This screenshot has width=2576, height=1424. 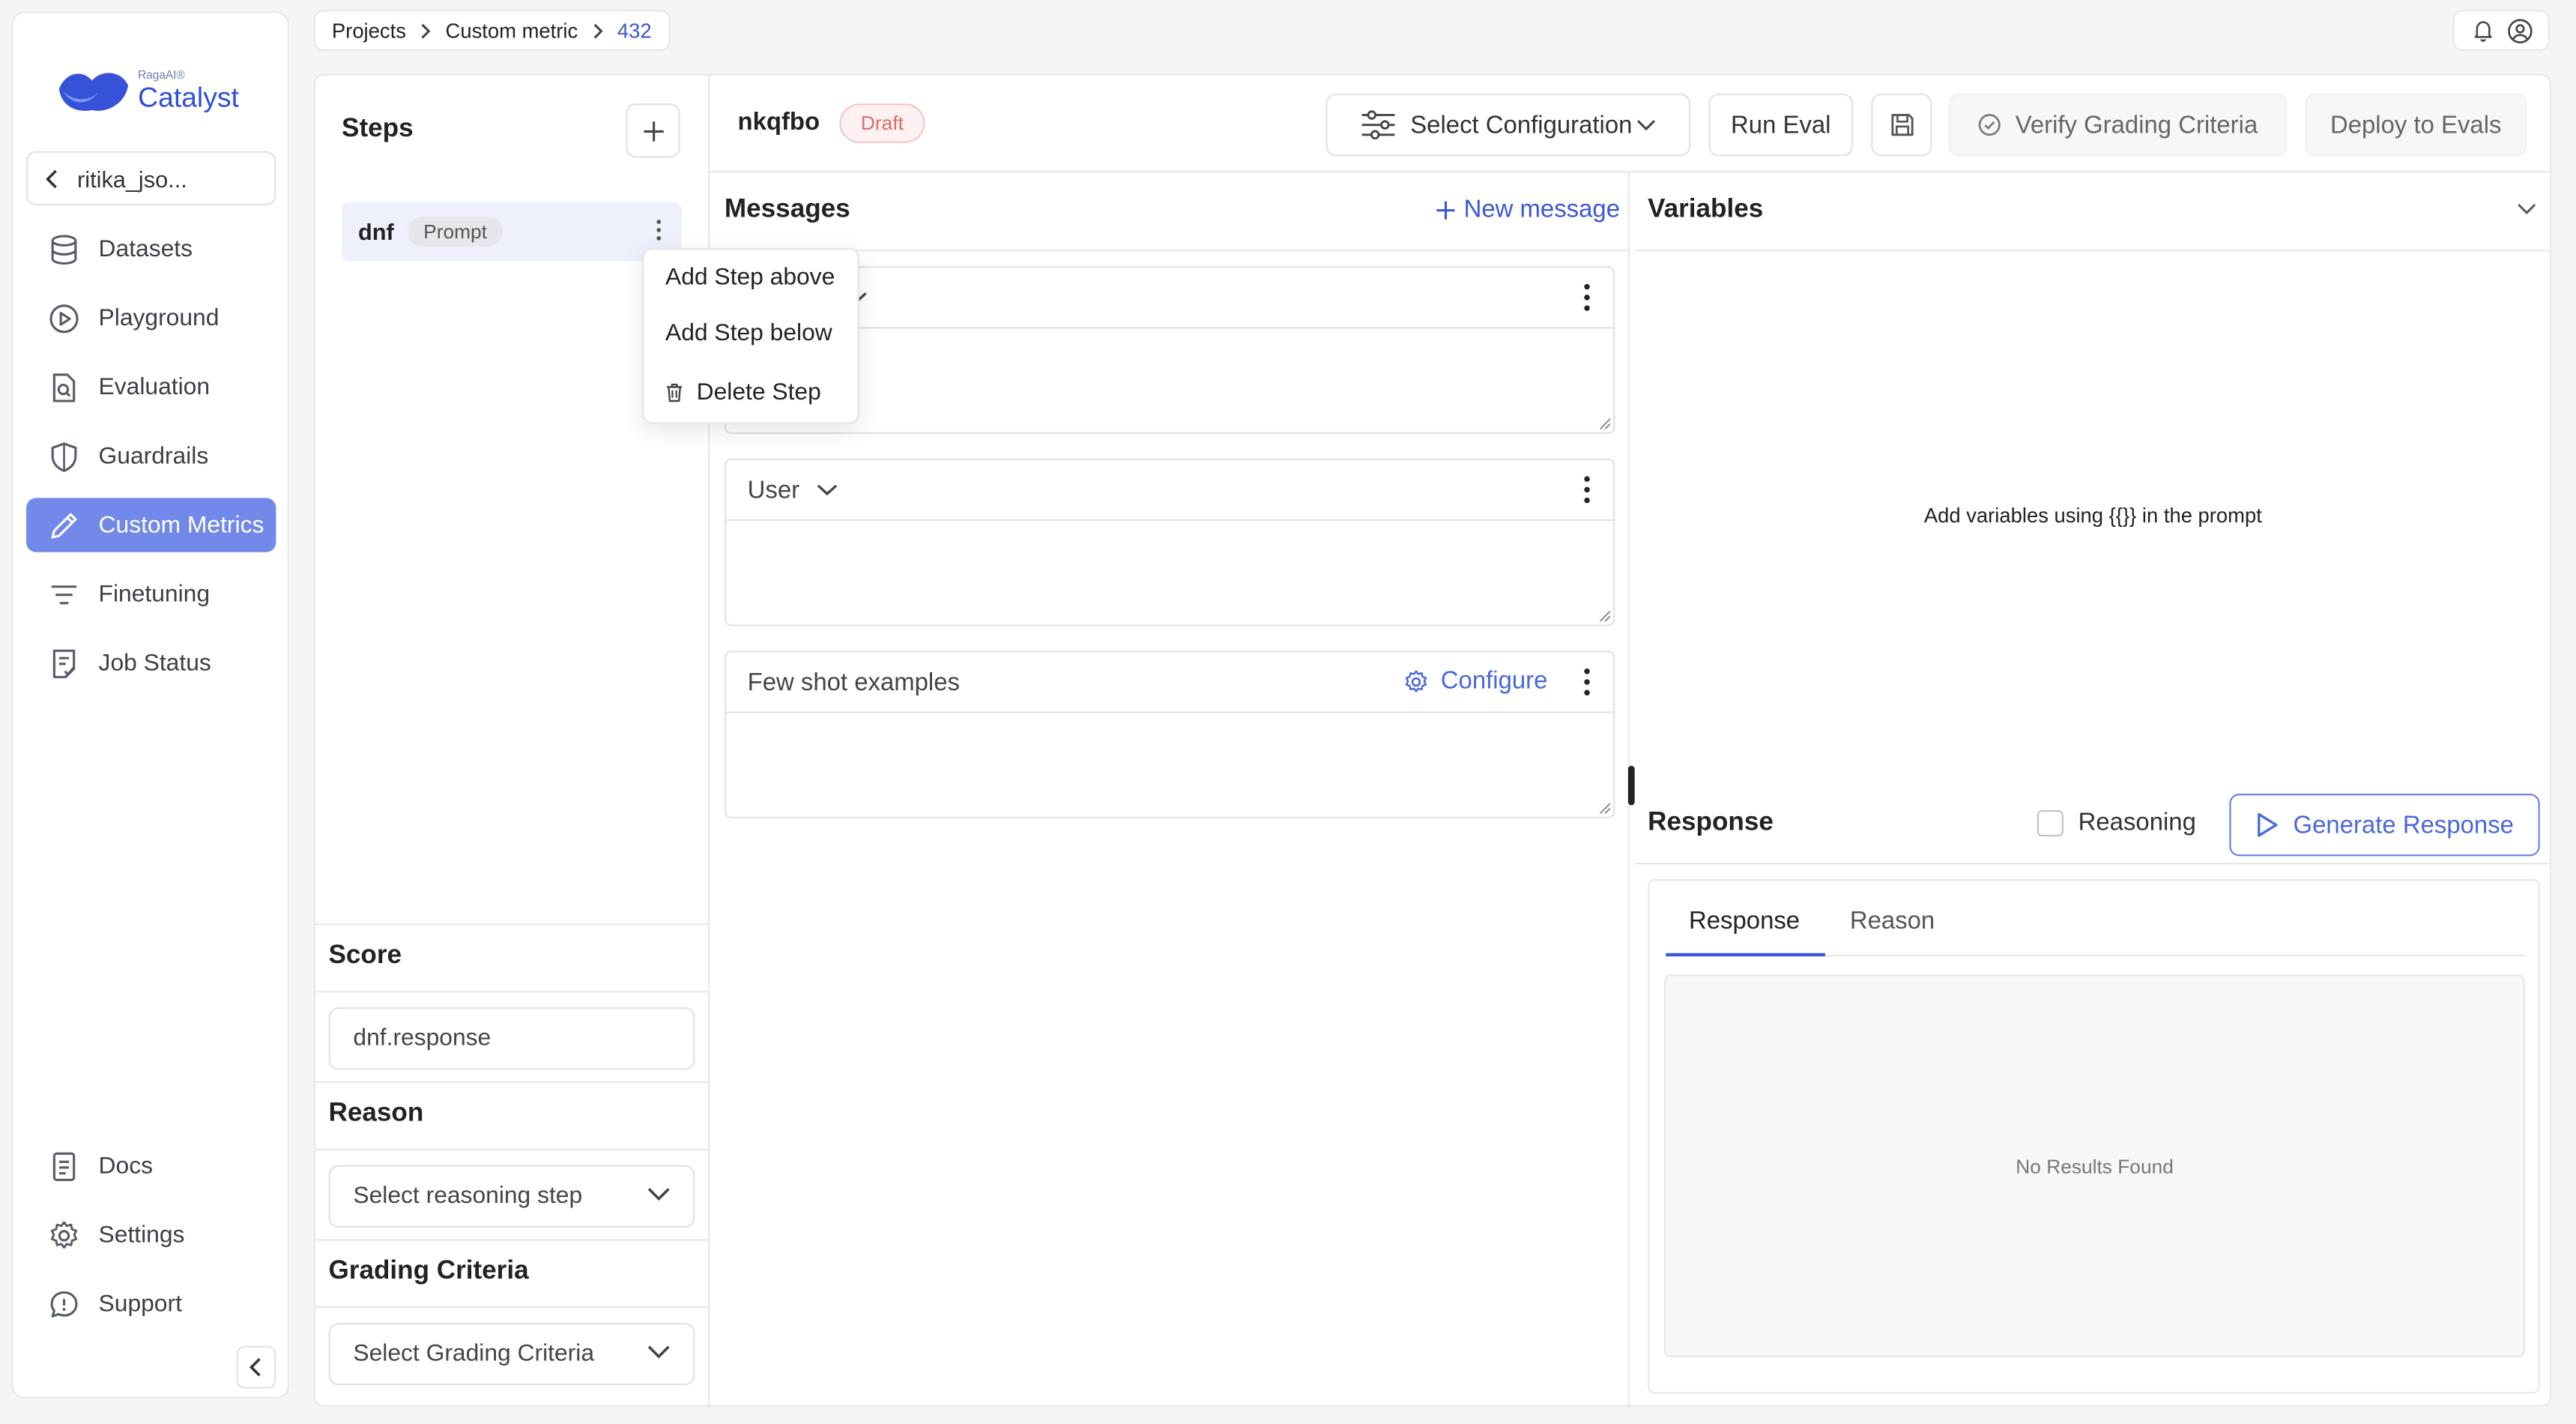 What do you see at coordinates (151, 663) in the screenshot?
I see `nav-job-status: Job Status` at bounding box center [151, 663].